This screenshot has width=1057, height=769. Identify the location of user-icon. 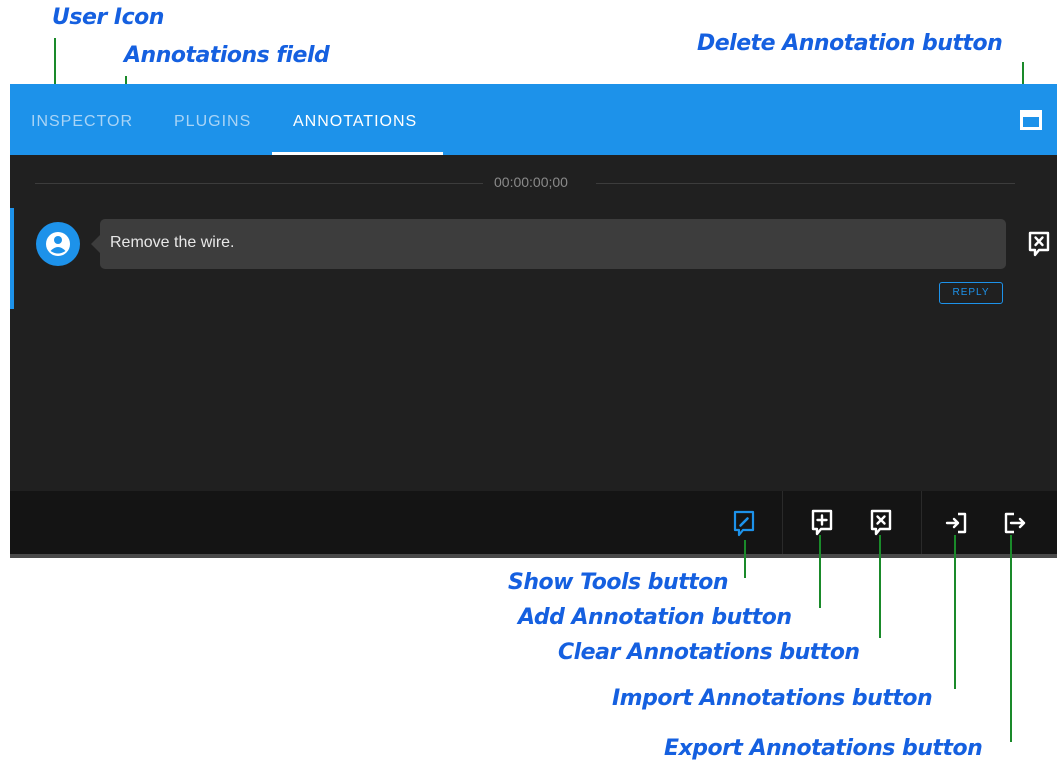
(58, 244).